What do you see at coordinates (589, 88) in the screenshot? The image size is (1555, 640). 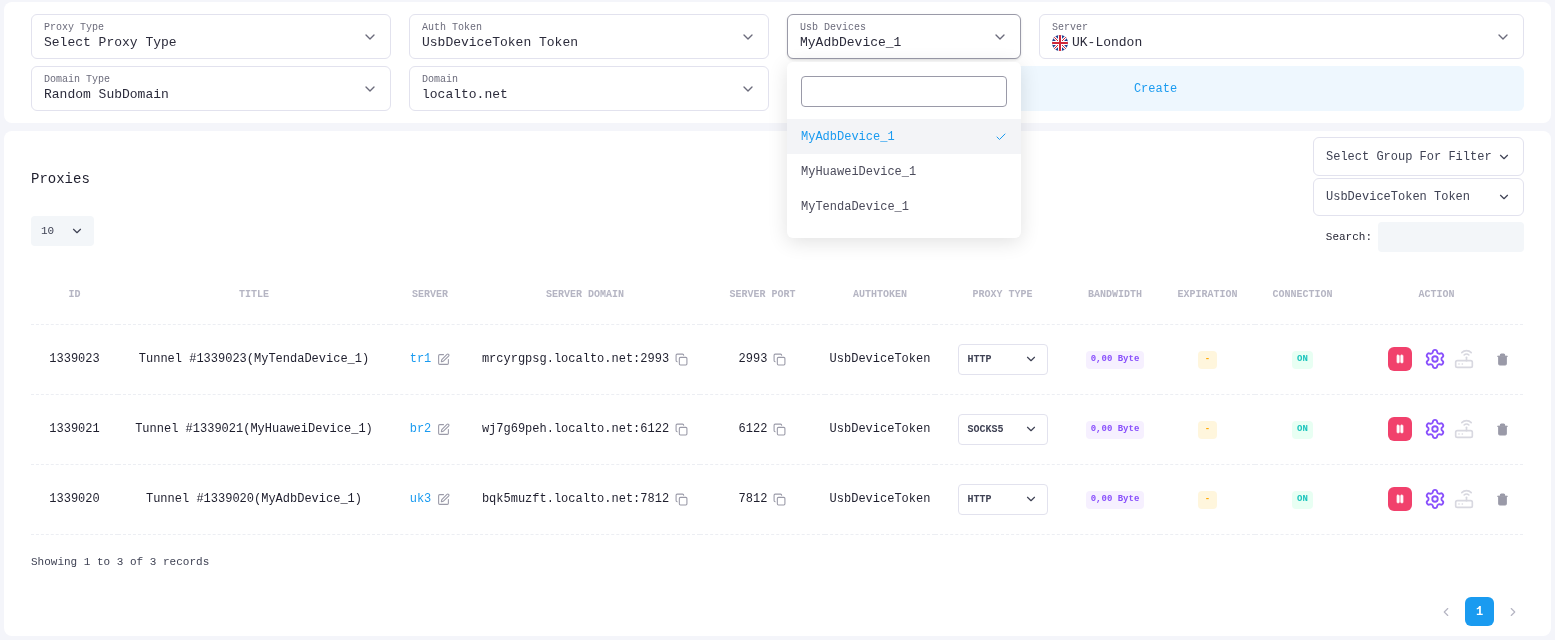 I see `select-field: Domain localto.net` at bounding box center [589, 88].